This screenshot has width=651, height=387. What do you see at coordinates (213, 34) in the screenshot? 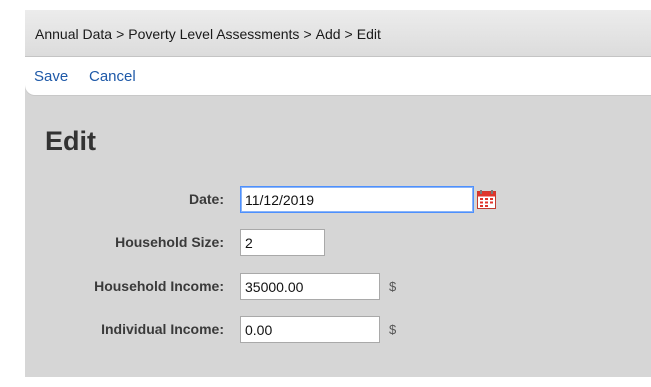
I see `breadcrumb-item-poverty-level-assessments: Poverty Level Assessments` at bounding box center [213, 34].